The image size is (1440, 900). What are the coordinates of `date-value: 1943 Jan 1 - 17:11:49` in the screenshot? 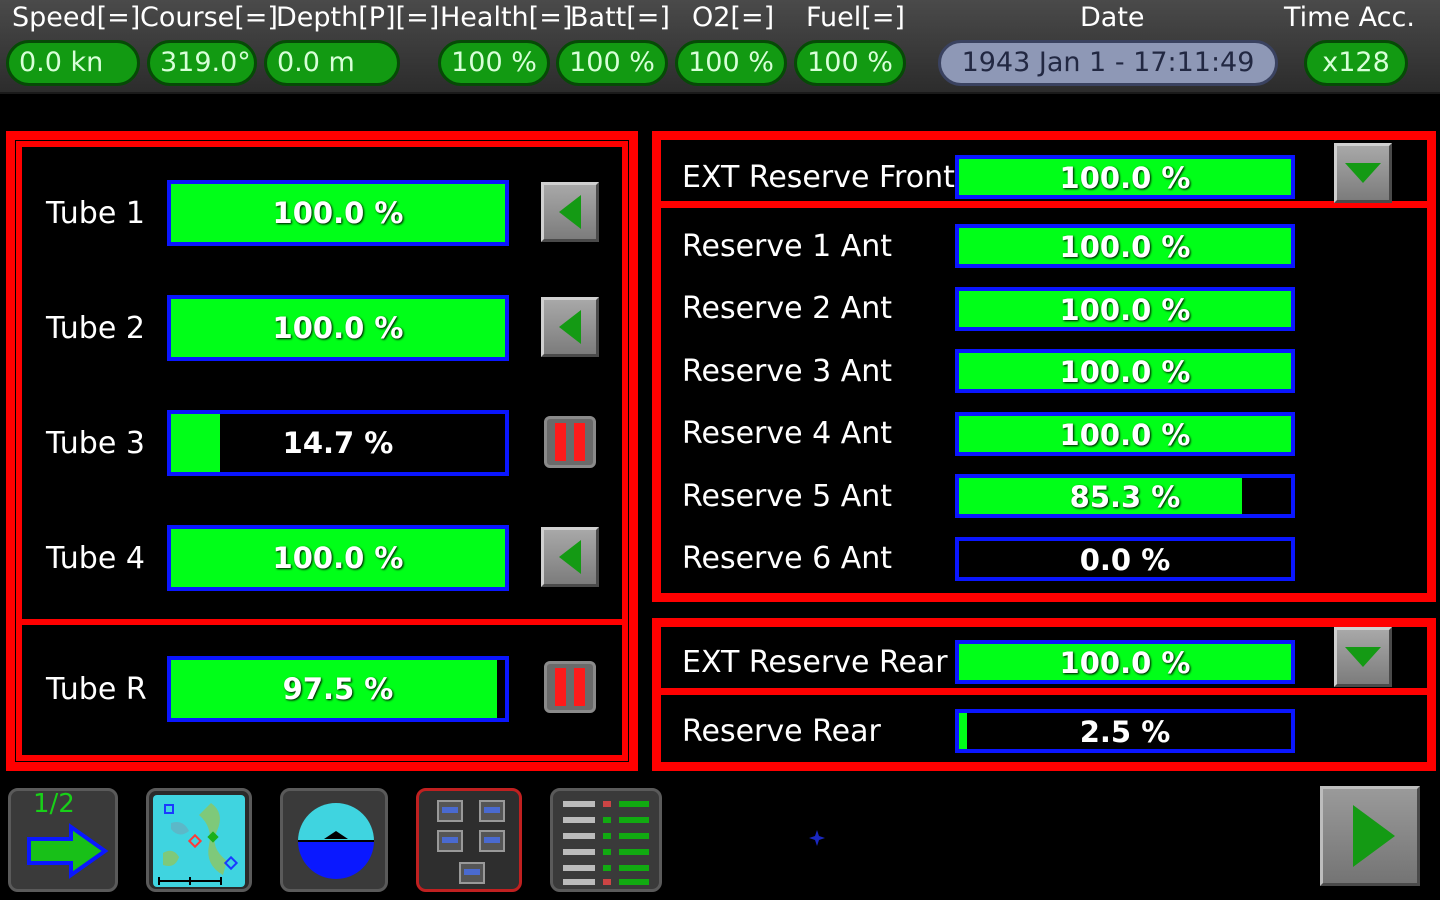 It's located at (1108, 63).